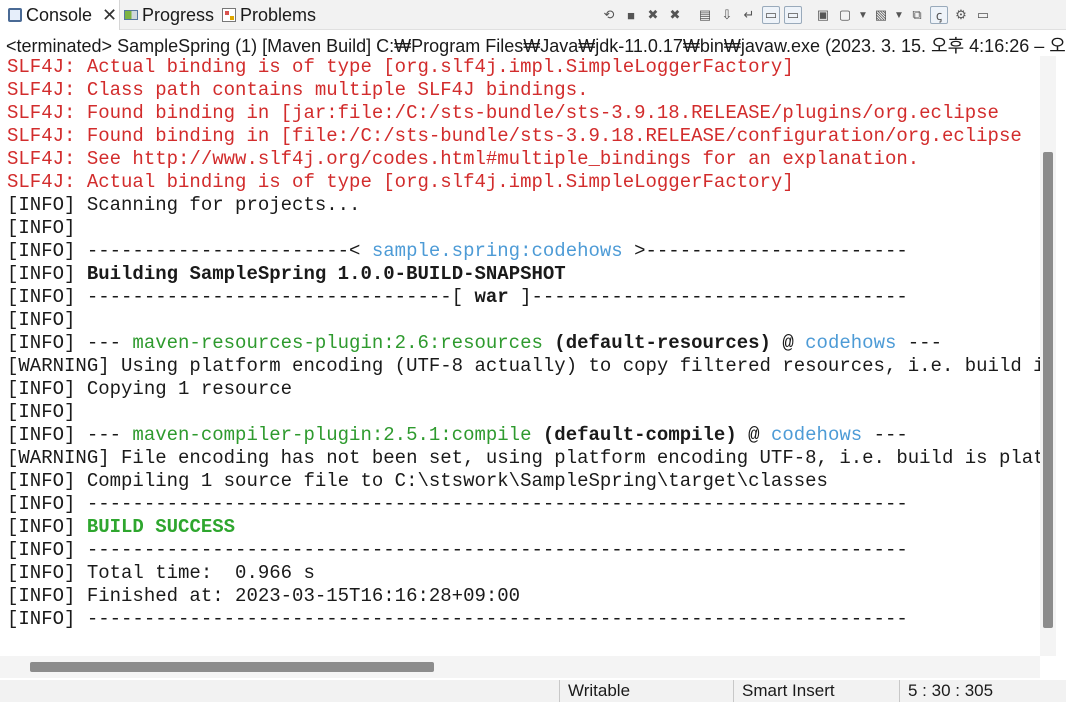  I want to click on regex-icon: ꞔ, so click(939, 15).